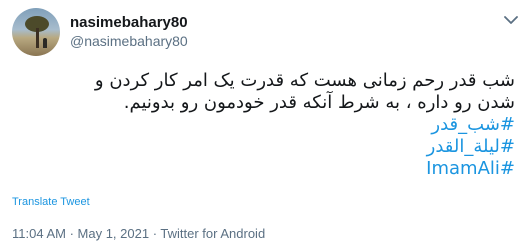 This screenshot has width=531, height=244. Describe the element at coordinates (511, 20) in the screenshot. I see `chevron-down-icon` at that location.